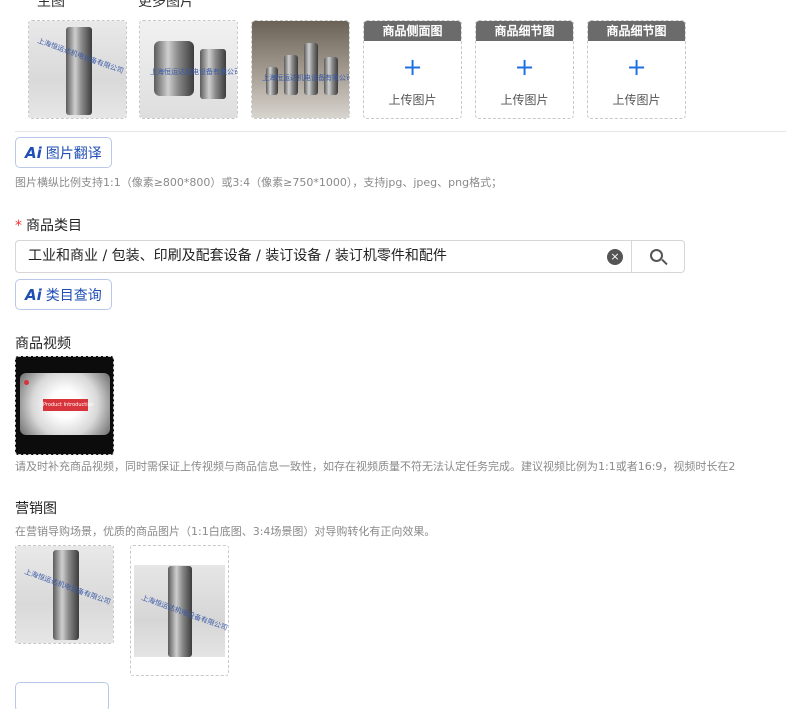 This screenshot has height=709, width=786. I want to click on upload-tile-header: 商品侧面图, so click(412, 31).